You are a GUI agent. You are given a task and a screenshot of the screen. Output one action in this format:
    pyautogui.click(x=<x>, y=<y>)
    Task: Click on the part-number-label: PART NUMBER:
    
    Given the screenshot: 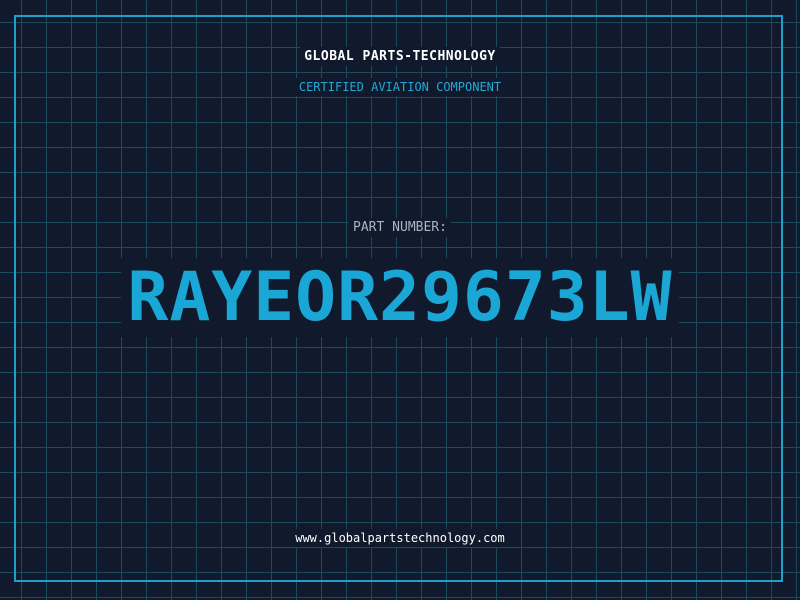 What is the action you would take?
    pyautogui.click(x=400, y=227)
    